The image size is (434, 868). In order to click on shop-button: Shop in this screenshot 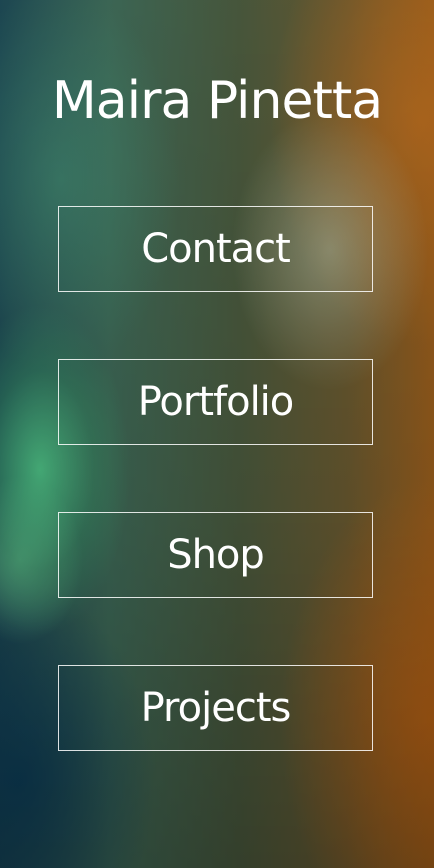, I will do `click(215, 555)`.